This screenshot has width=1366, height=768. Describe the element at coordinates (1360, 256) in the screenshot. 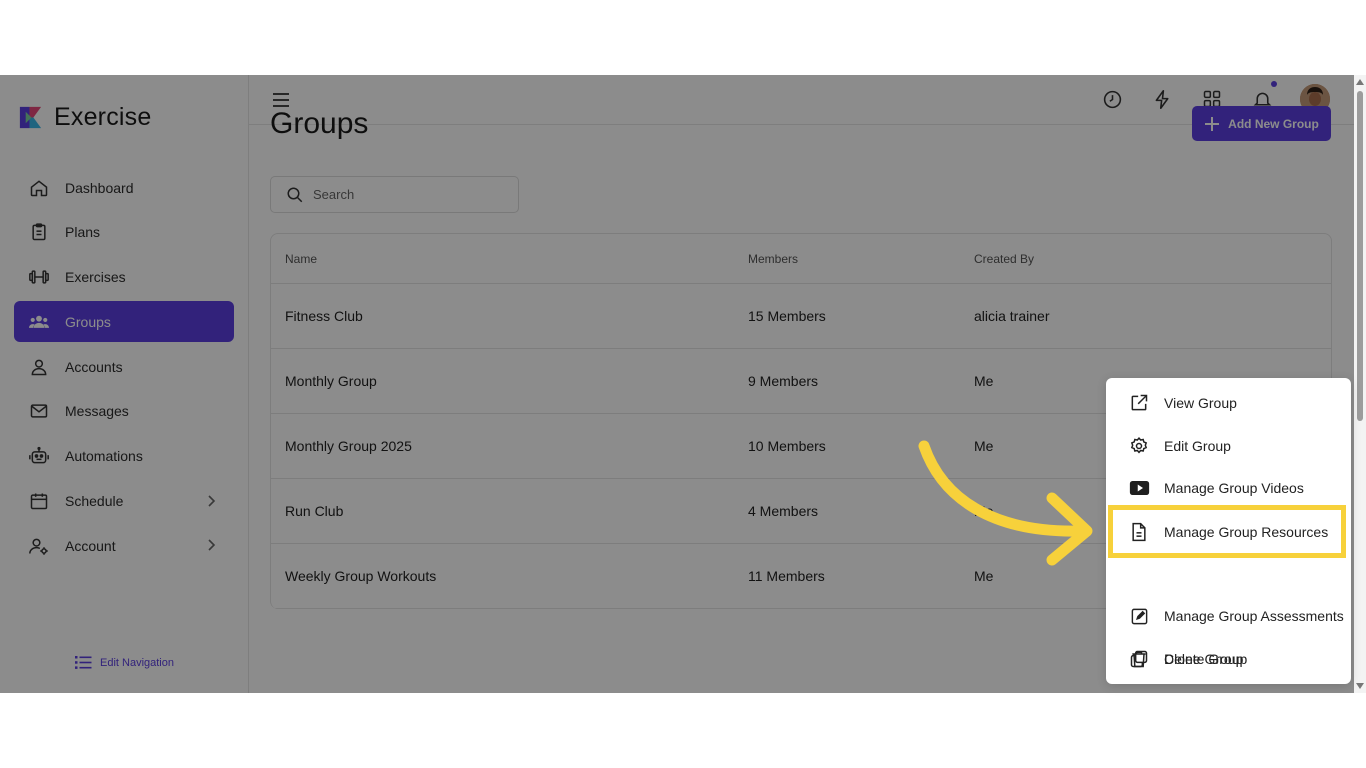

I see `scroll-thumb` at that location.